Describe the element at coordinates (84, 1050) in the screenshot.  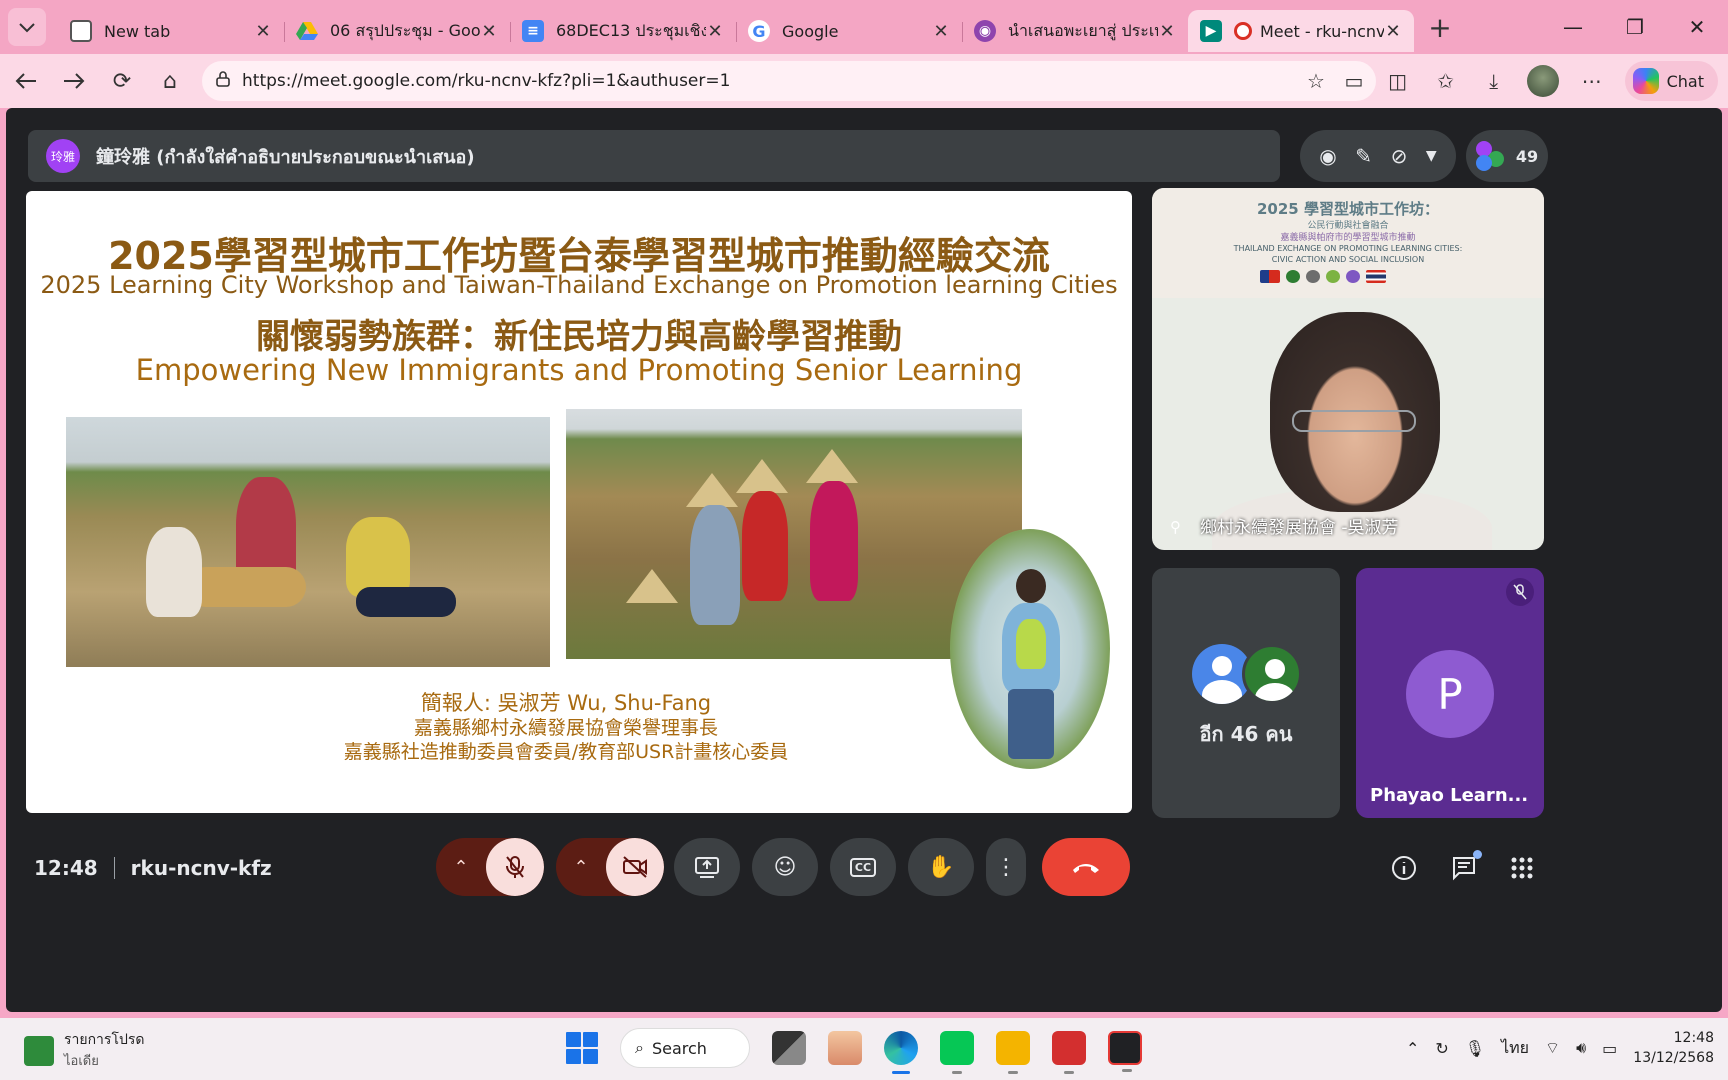
I see `widgets-button: รายการโปรด ไอเดีย` at that location.